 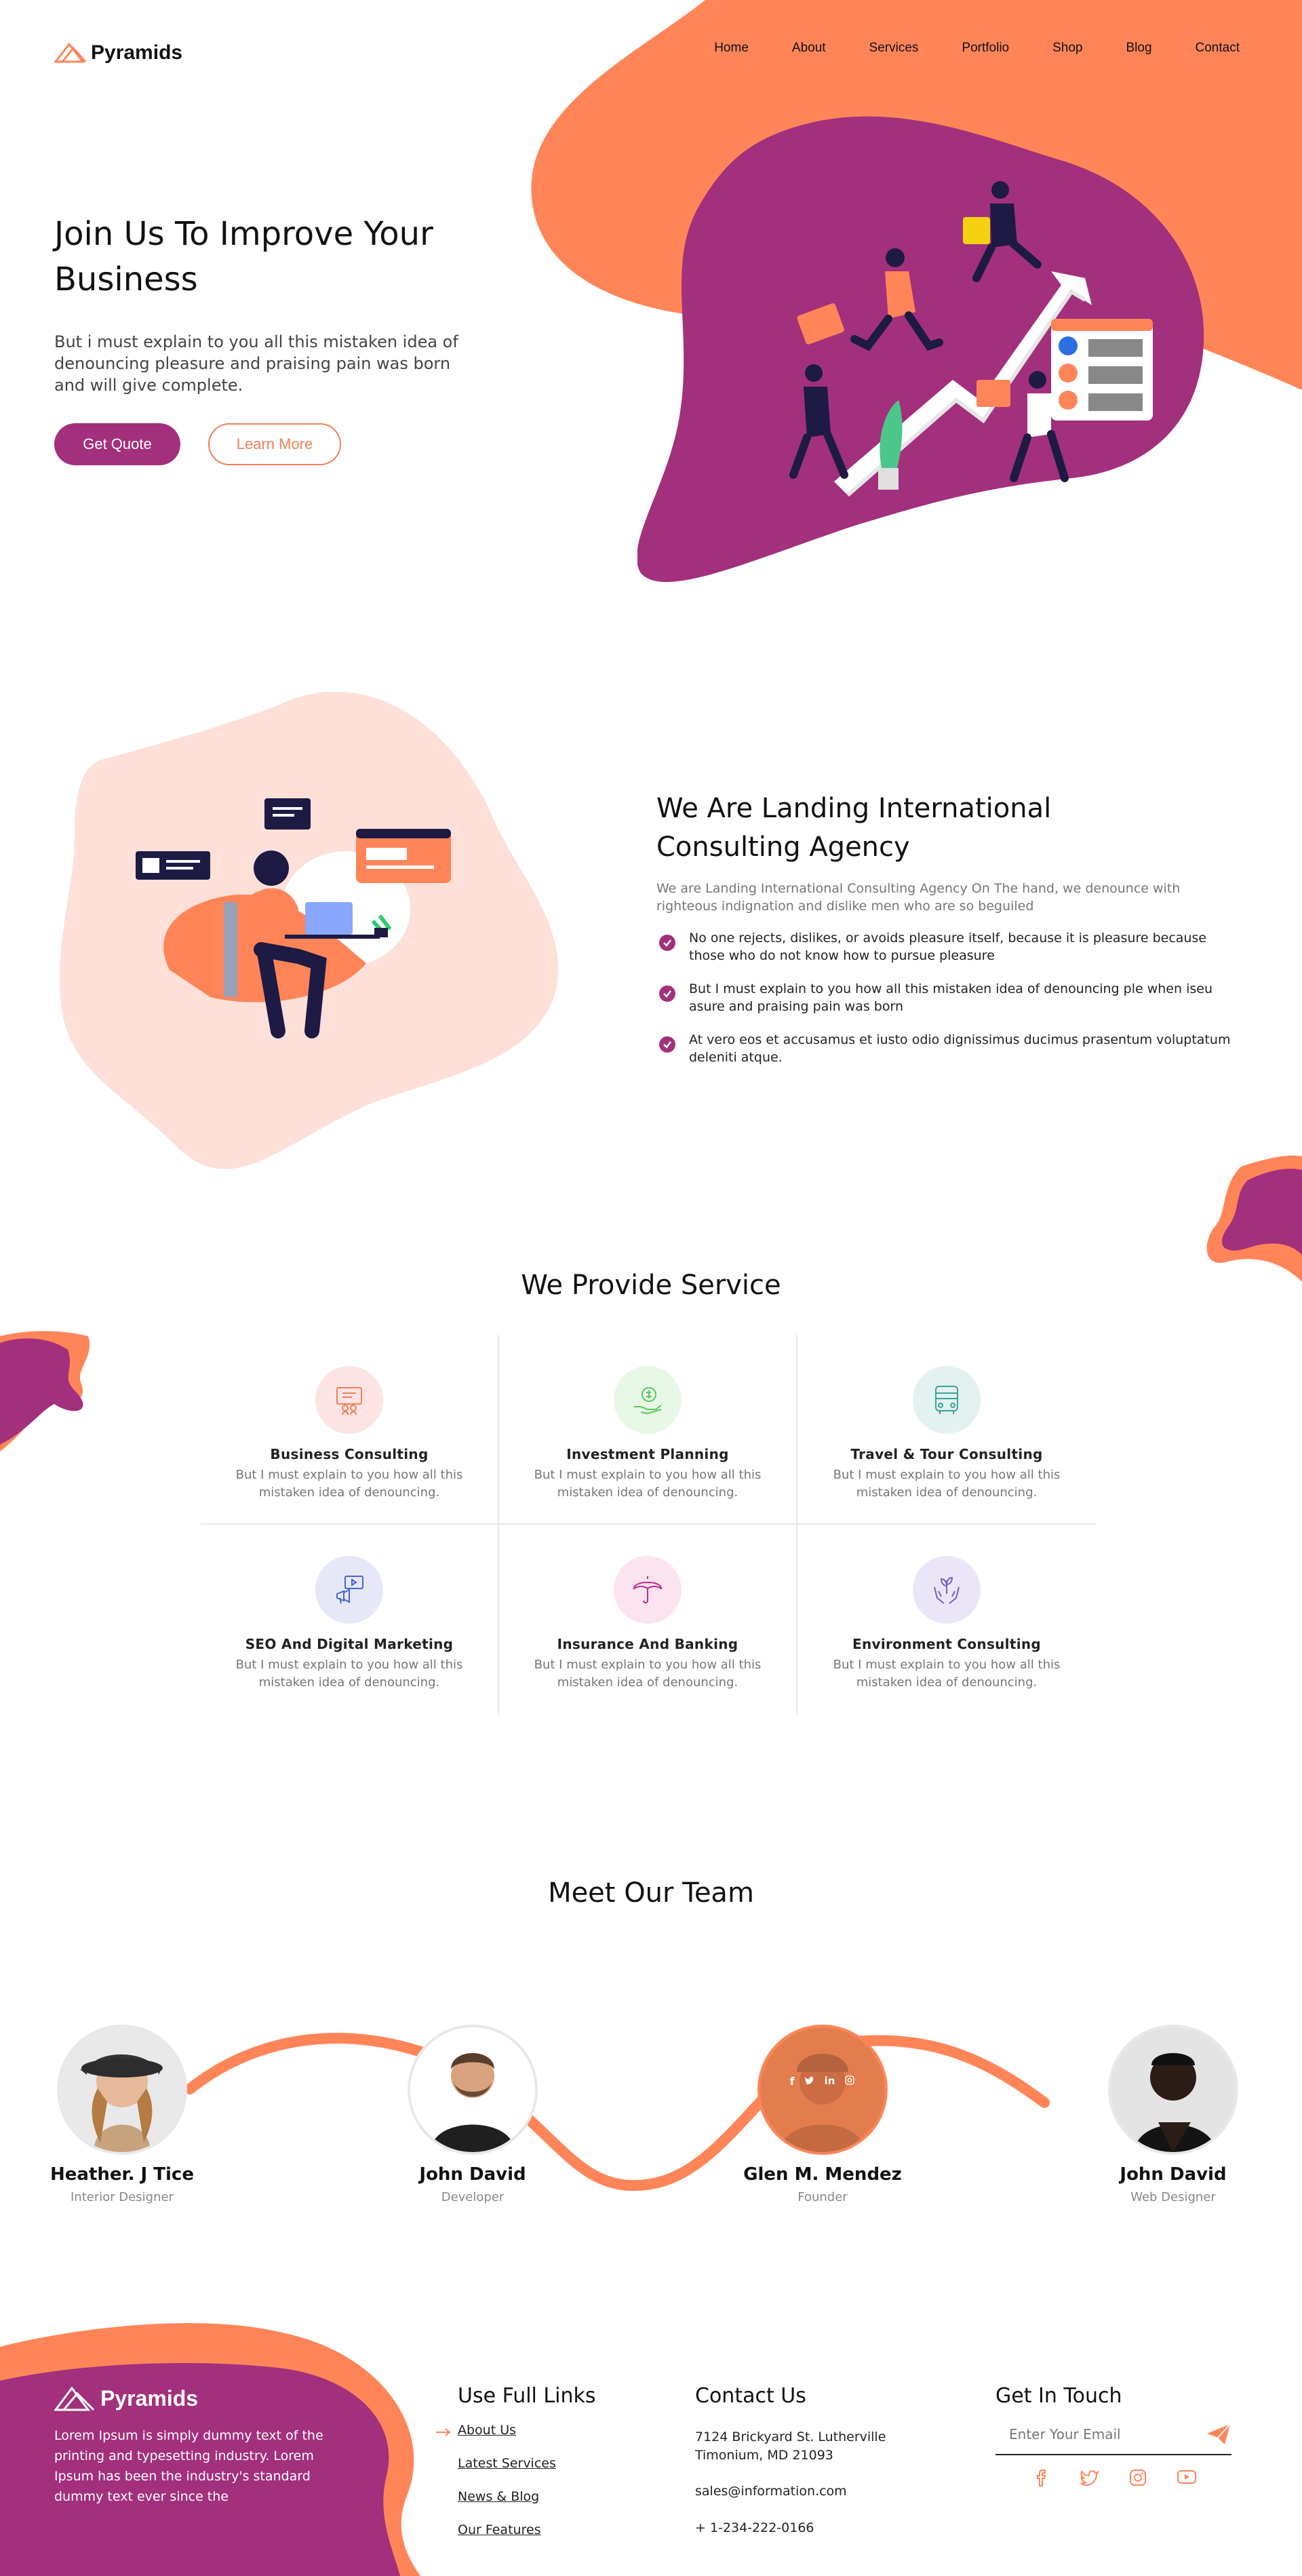 I want to click on team-title: Meet Our Team, so click(x=651, y=1893).